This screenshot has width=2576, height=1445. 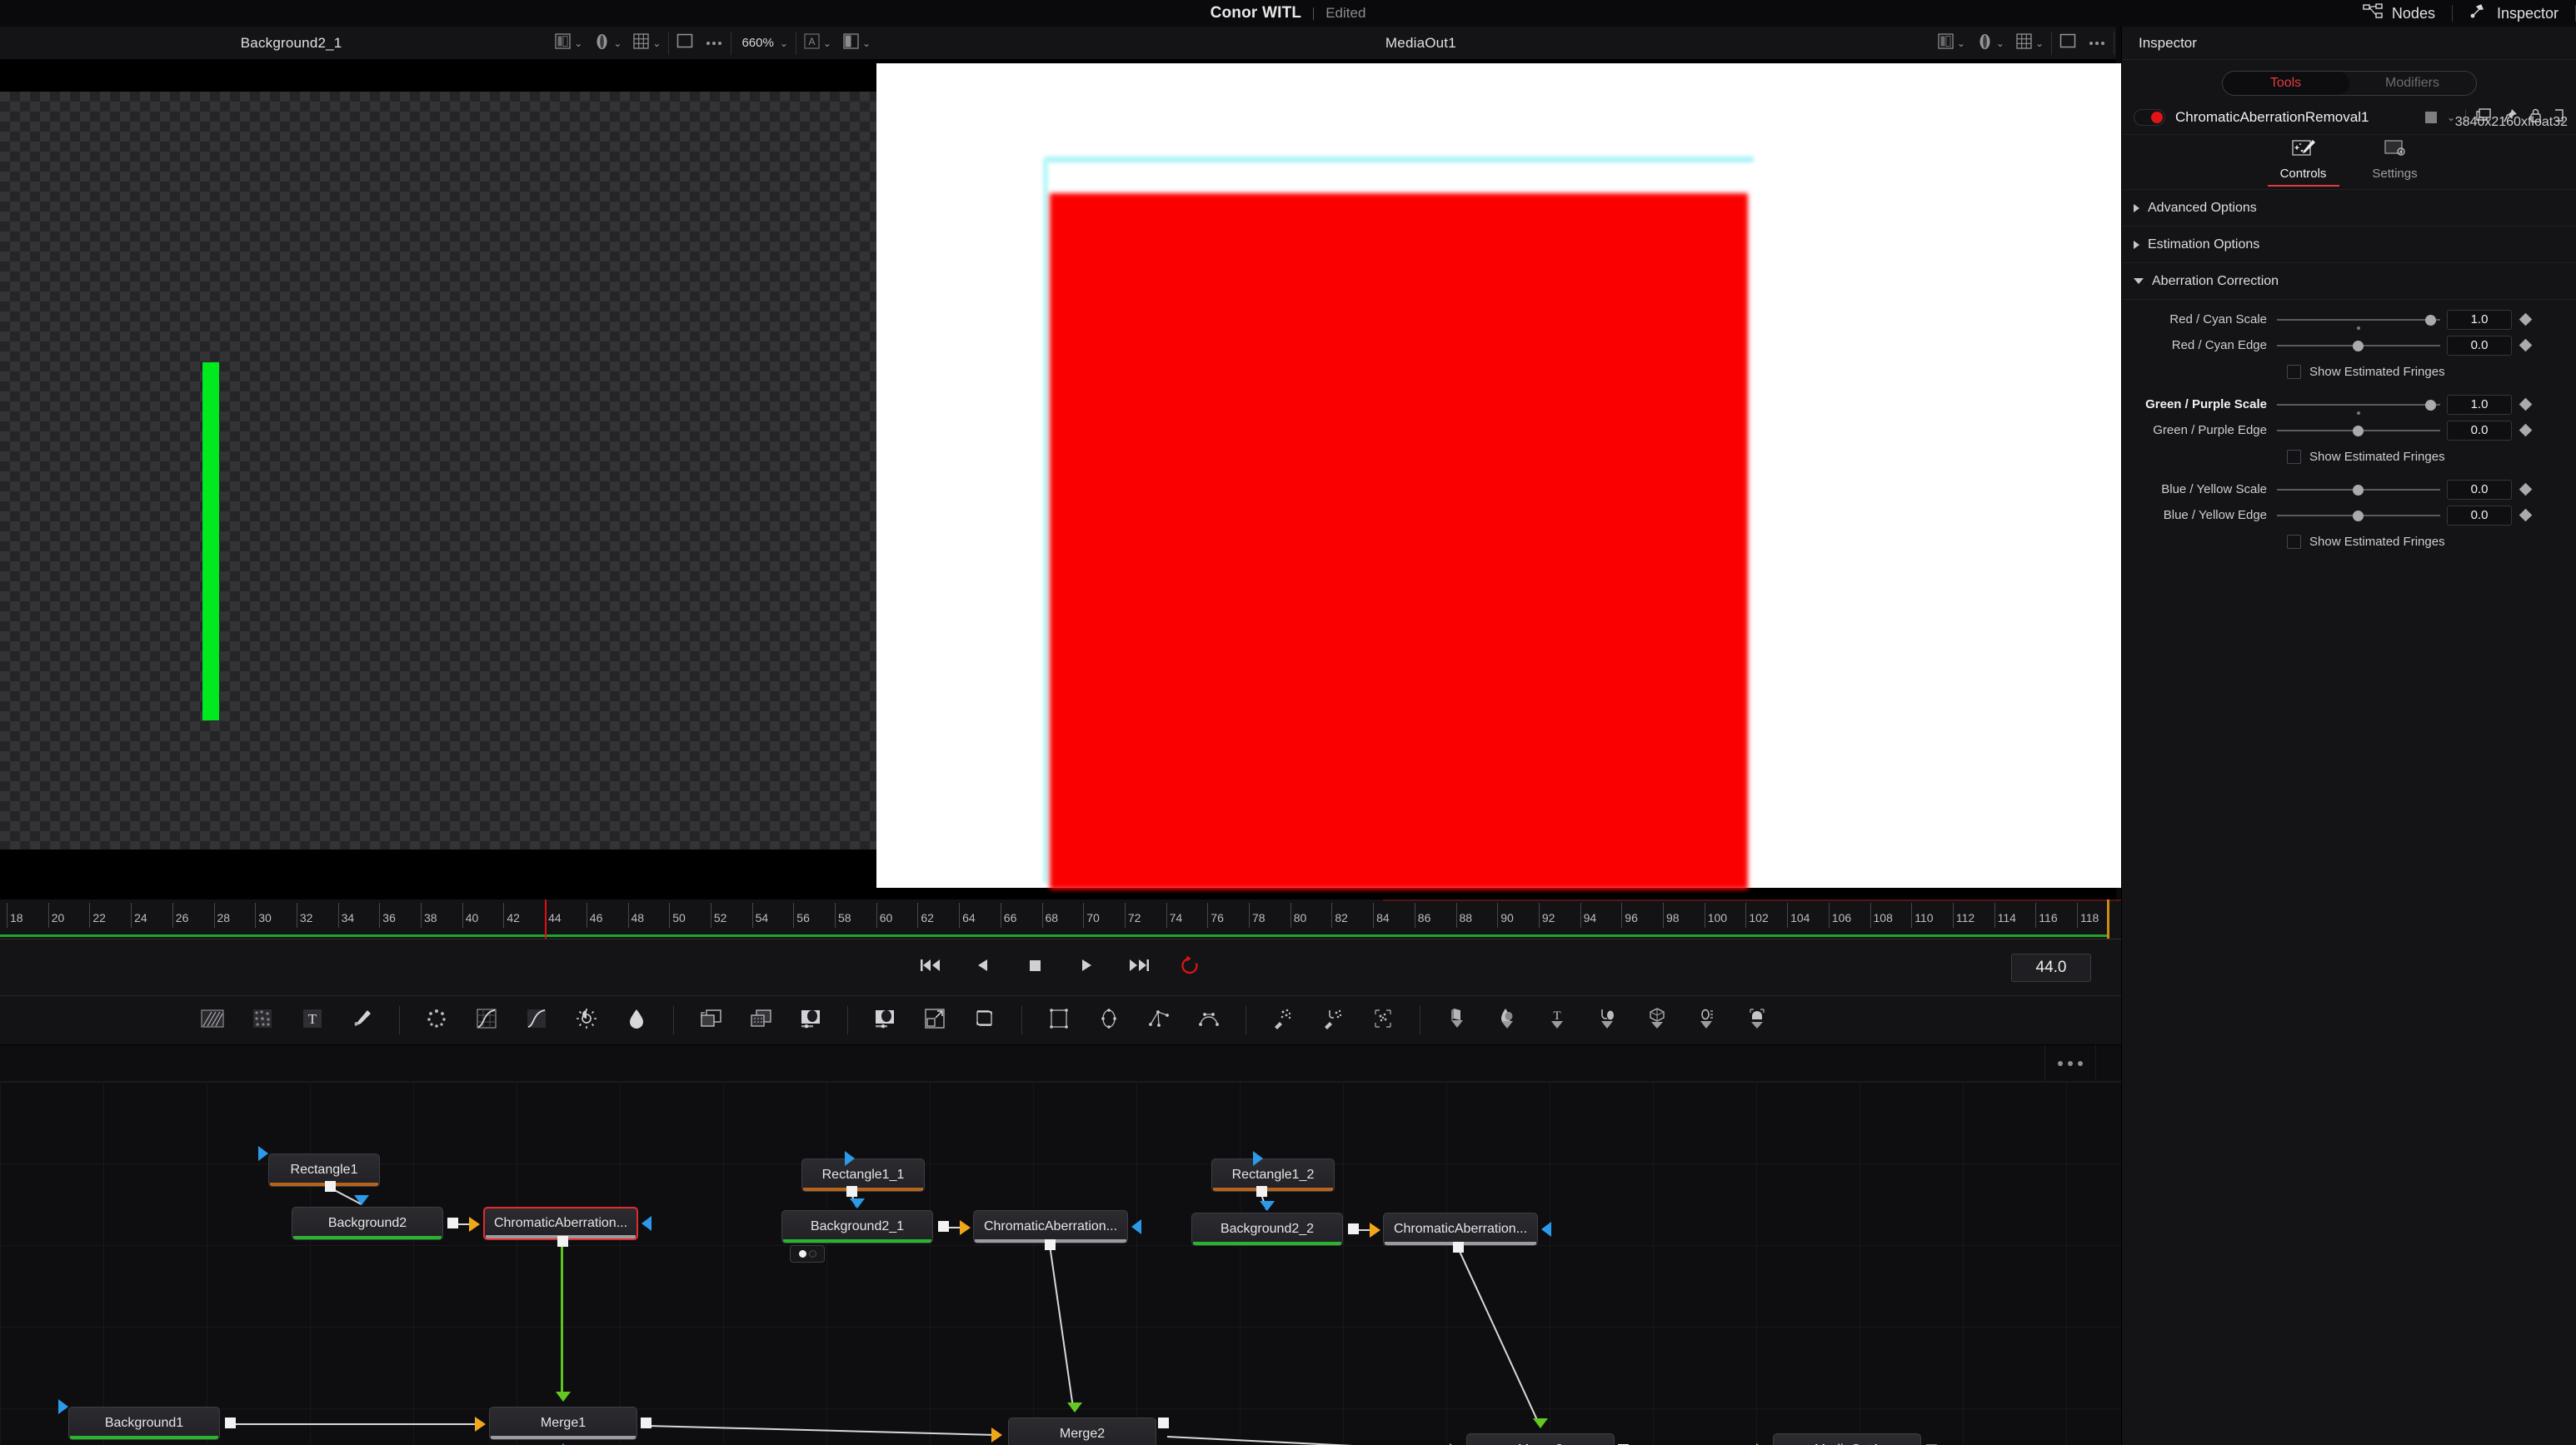 I want to click on stop-button, so click(x=1035, y=968).